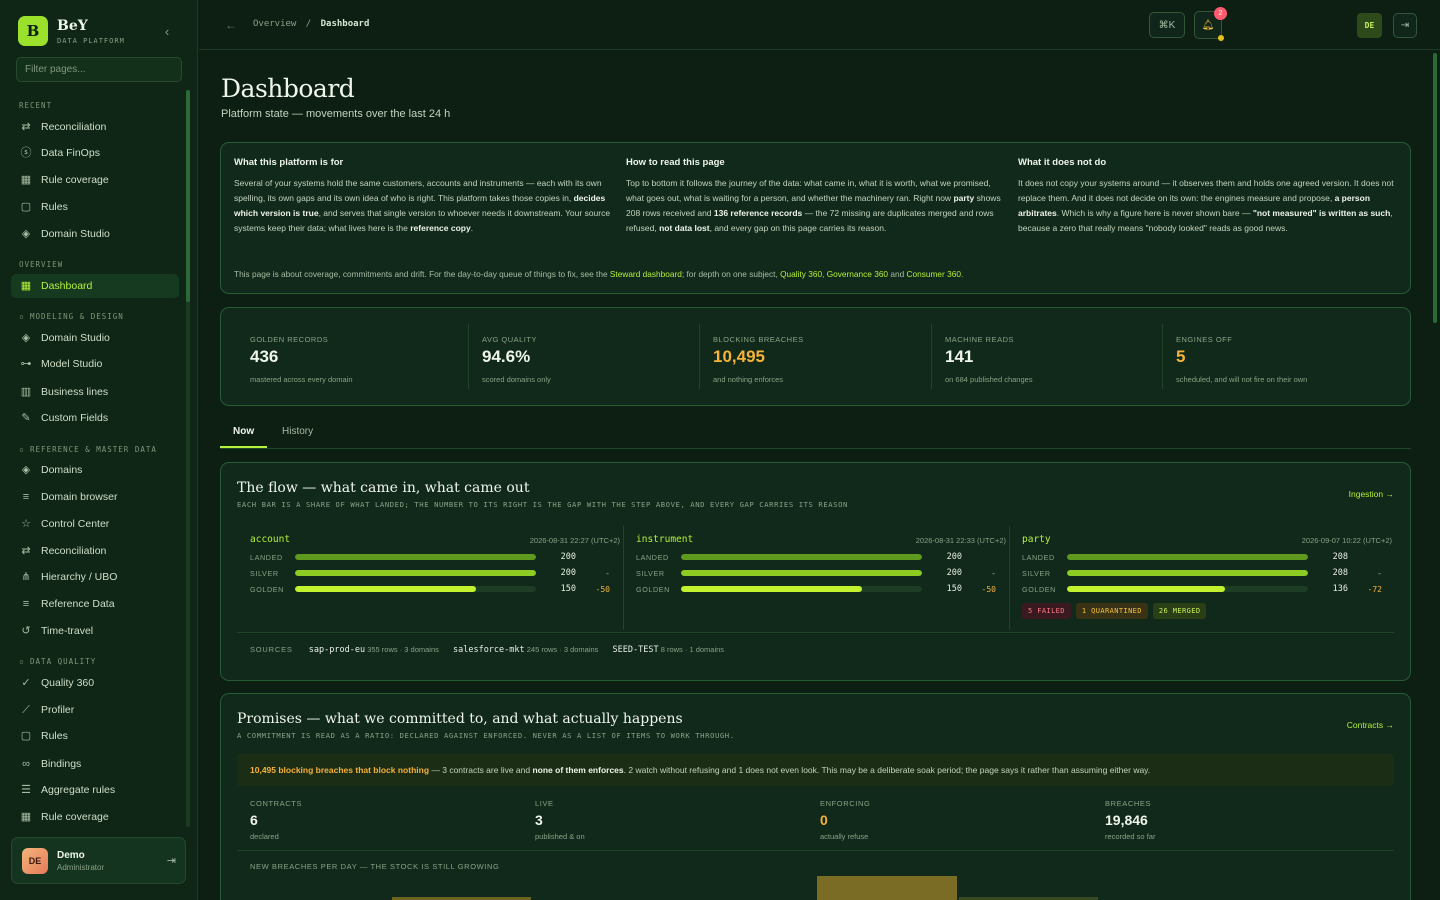 The image size is (1440, 900). Describe the element at coordinates (171, 860) in the screenshot. I see `logout-icon: ⇥` at that location.